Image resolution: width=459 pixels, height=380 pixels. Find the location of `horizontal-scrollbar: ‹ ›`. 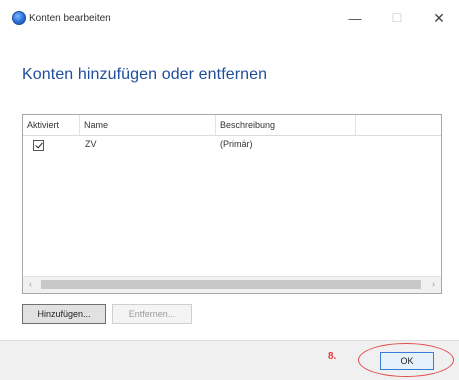

horizontal-scrollbar: ‹ › is located at coordinates (232, 284).